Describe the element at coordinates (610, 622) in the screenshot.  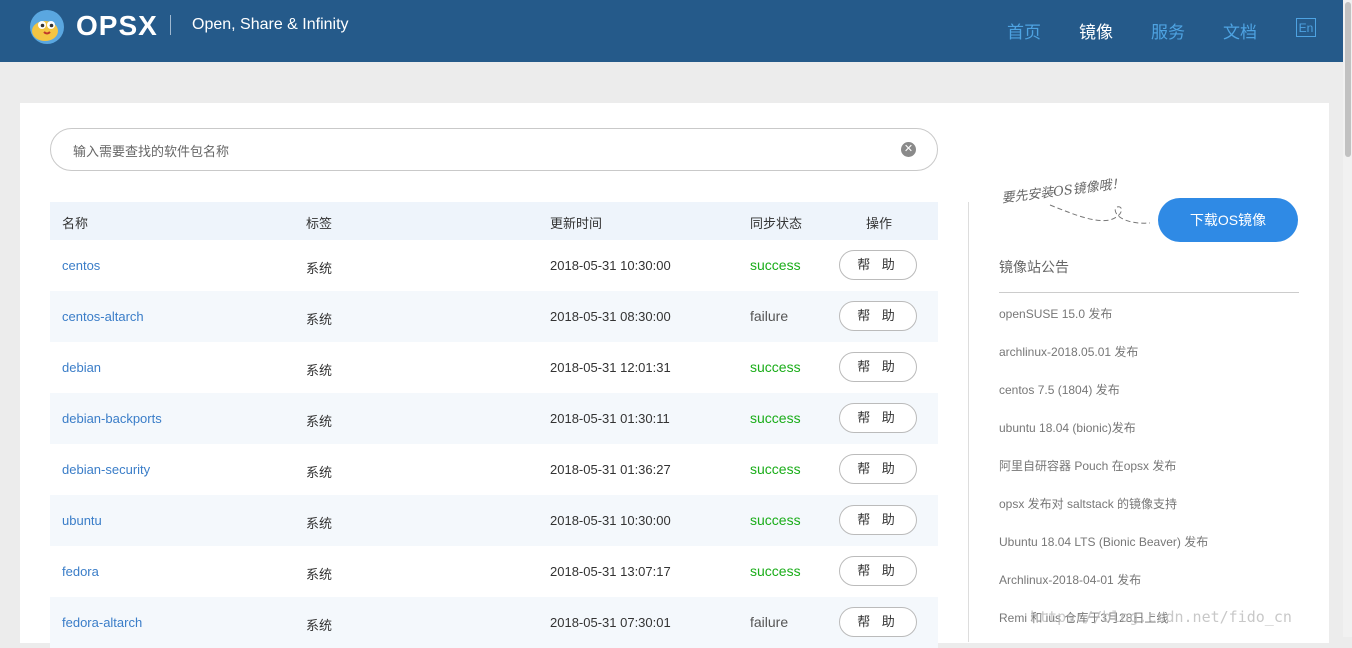
I see `mirror-update-time: 2018-05-31 07:30:01` at that location.